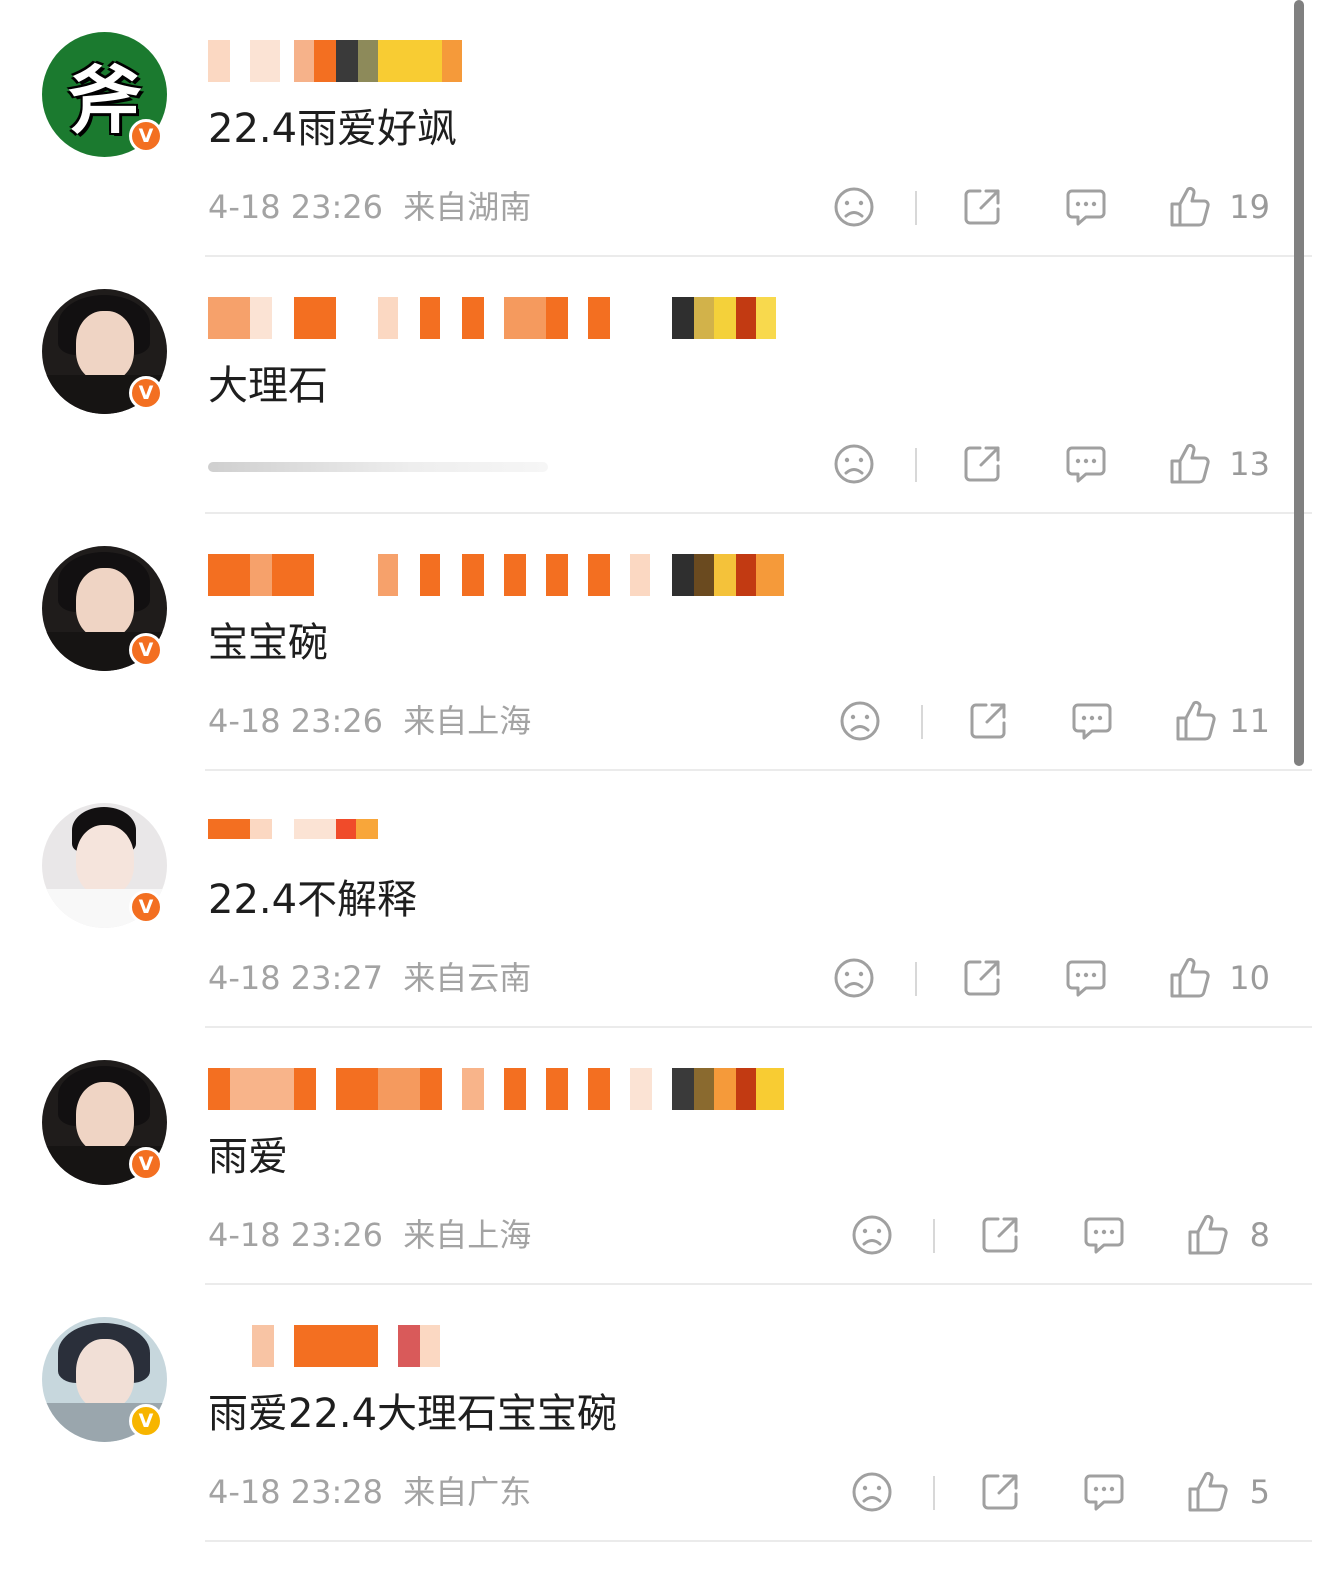  Describe the element at coordinates (1299, 383) in the screenshot. I see `scrollbar` at that location.